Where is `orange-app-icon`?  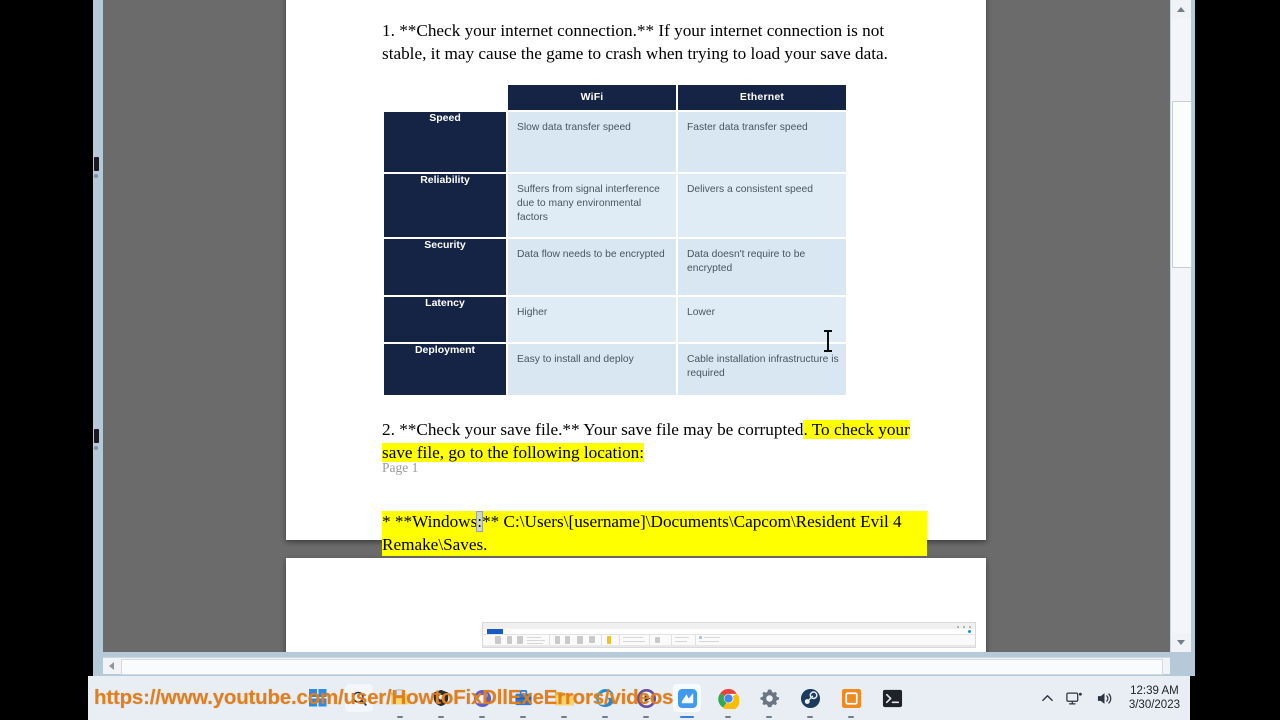
orange-app-icon is located at coordinates (851, 698).